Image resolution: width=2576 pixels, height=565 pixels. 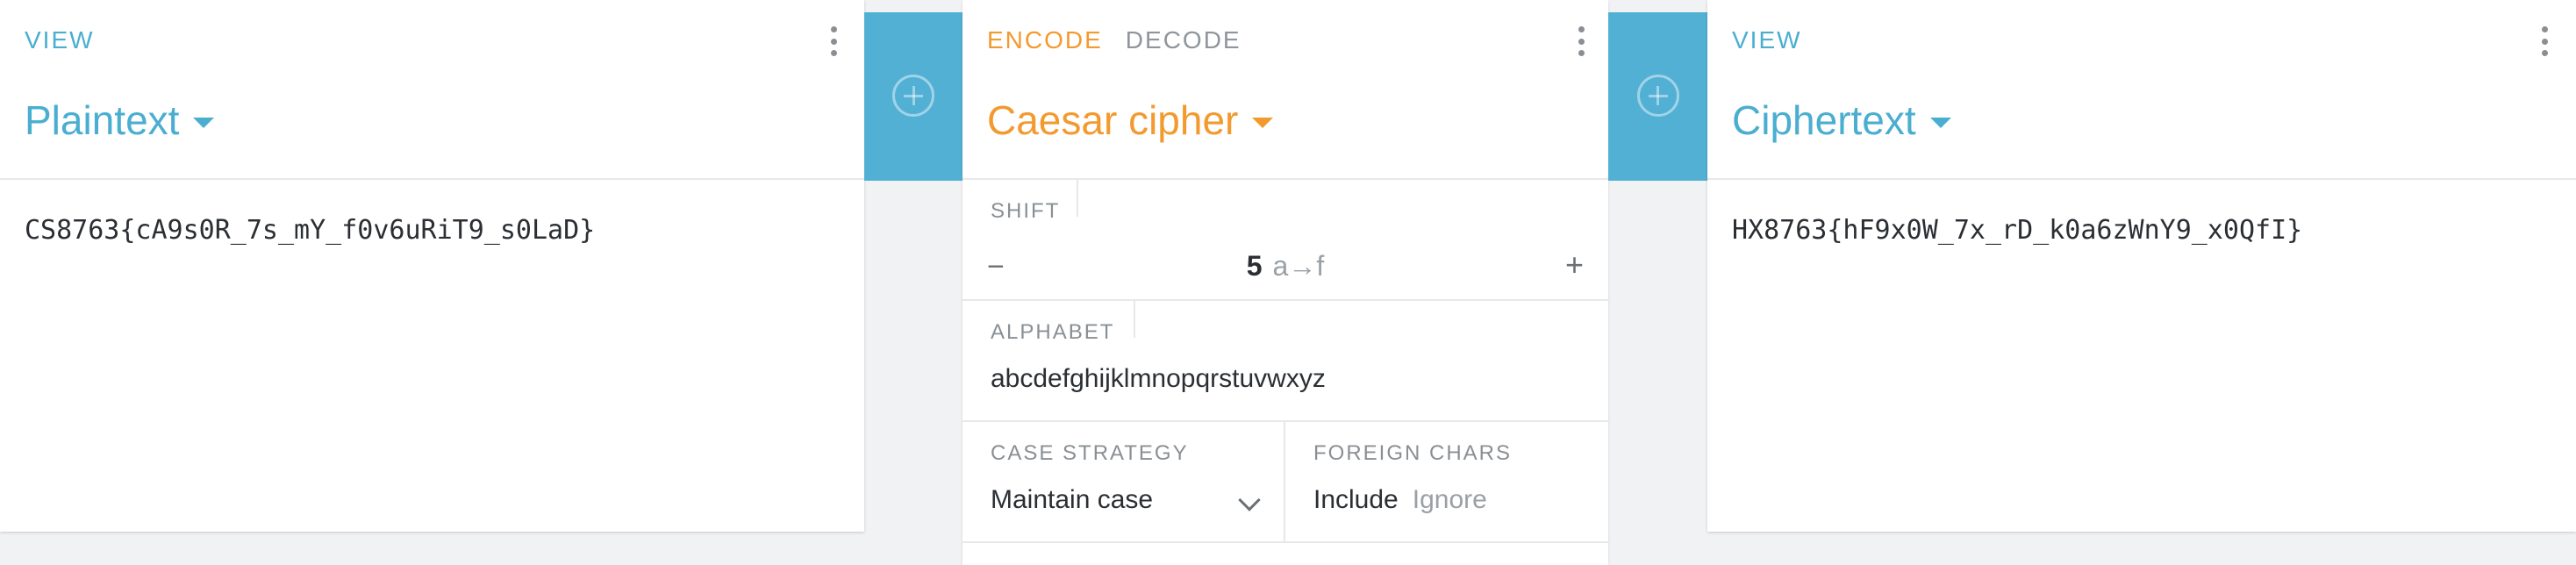 What do you see at coordinates (1356, 500) in the screenshot?
I see `option-include: Include` at bounding box center [1356, 500].